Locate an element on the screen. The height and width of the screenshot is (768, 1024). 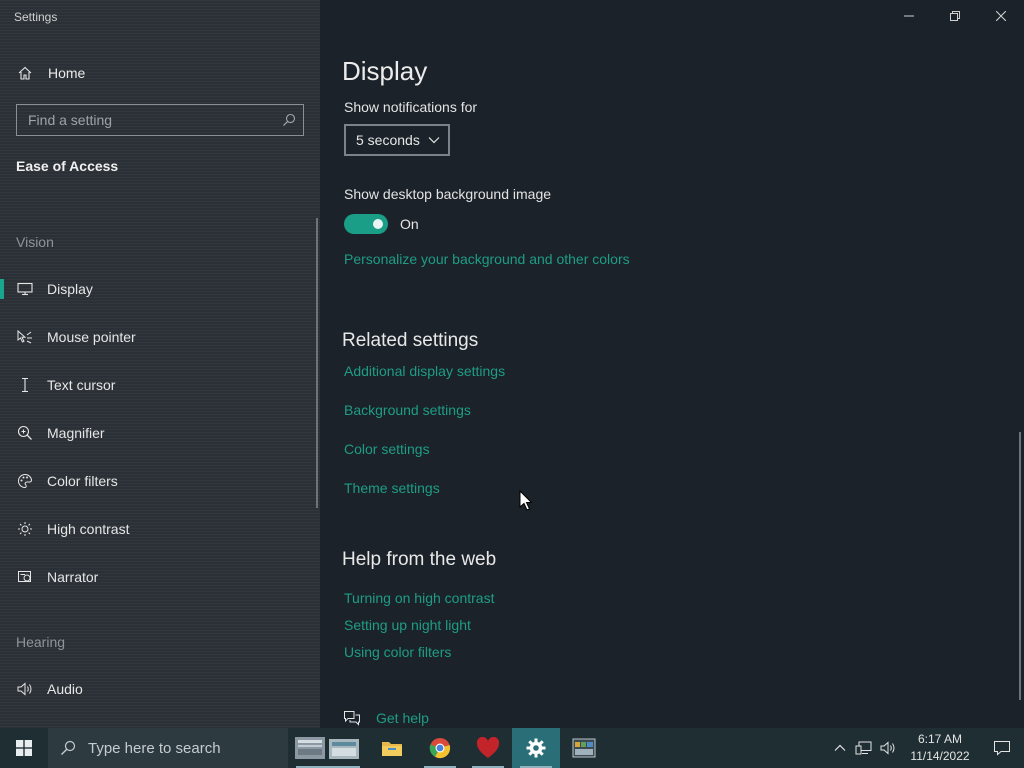
clock-date: 11/14/2022 is located at coordinates (940, 756).